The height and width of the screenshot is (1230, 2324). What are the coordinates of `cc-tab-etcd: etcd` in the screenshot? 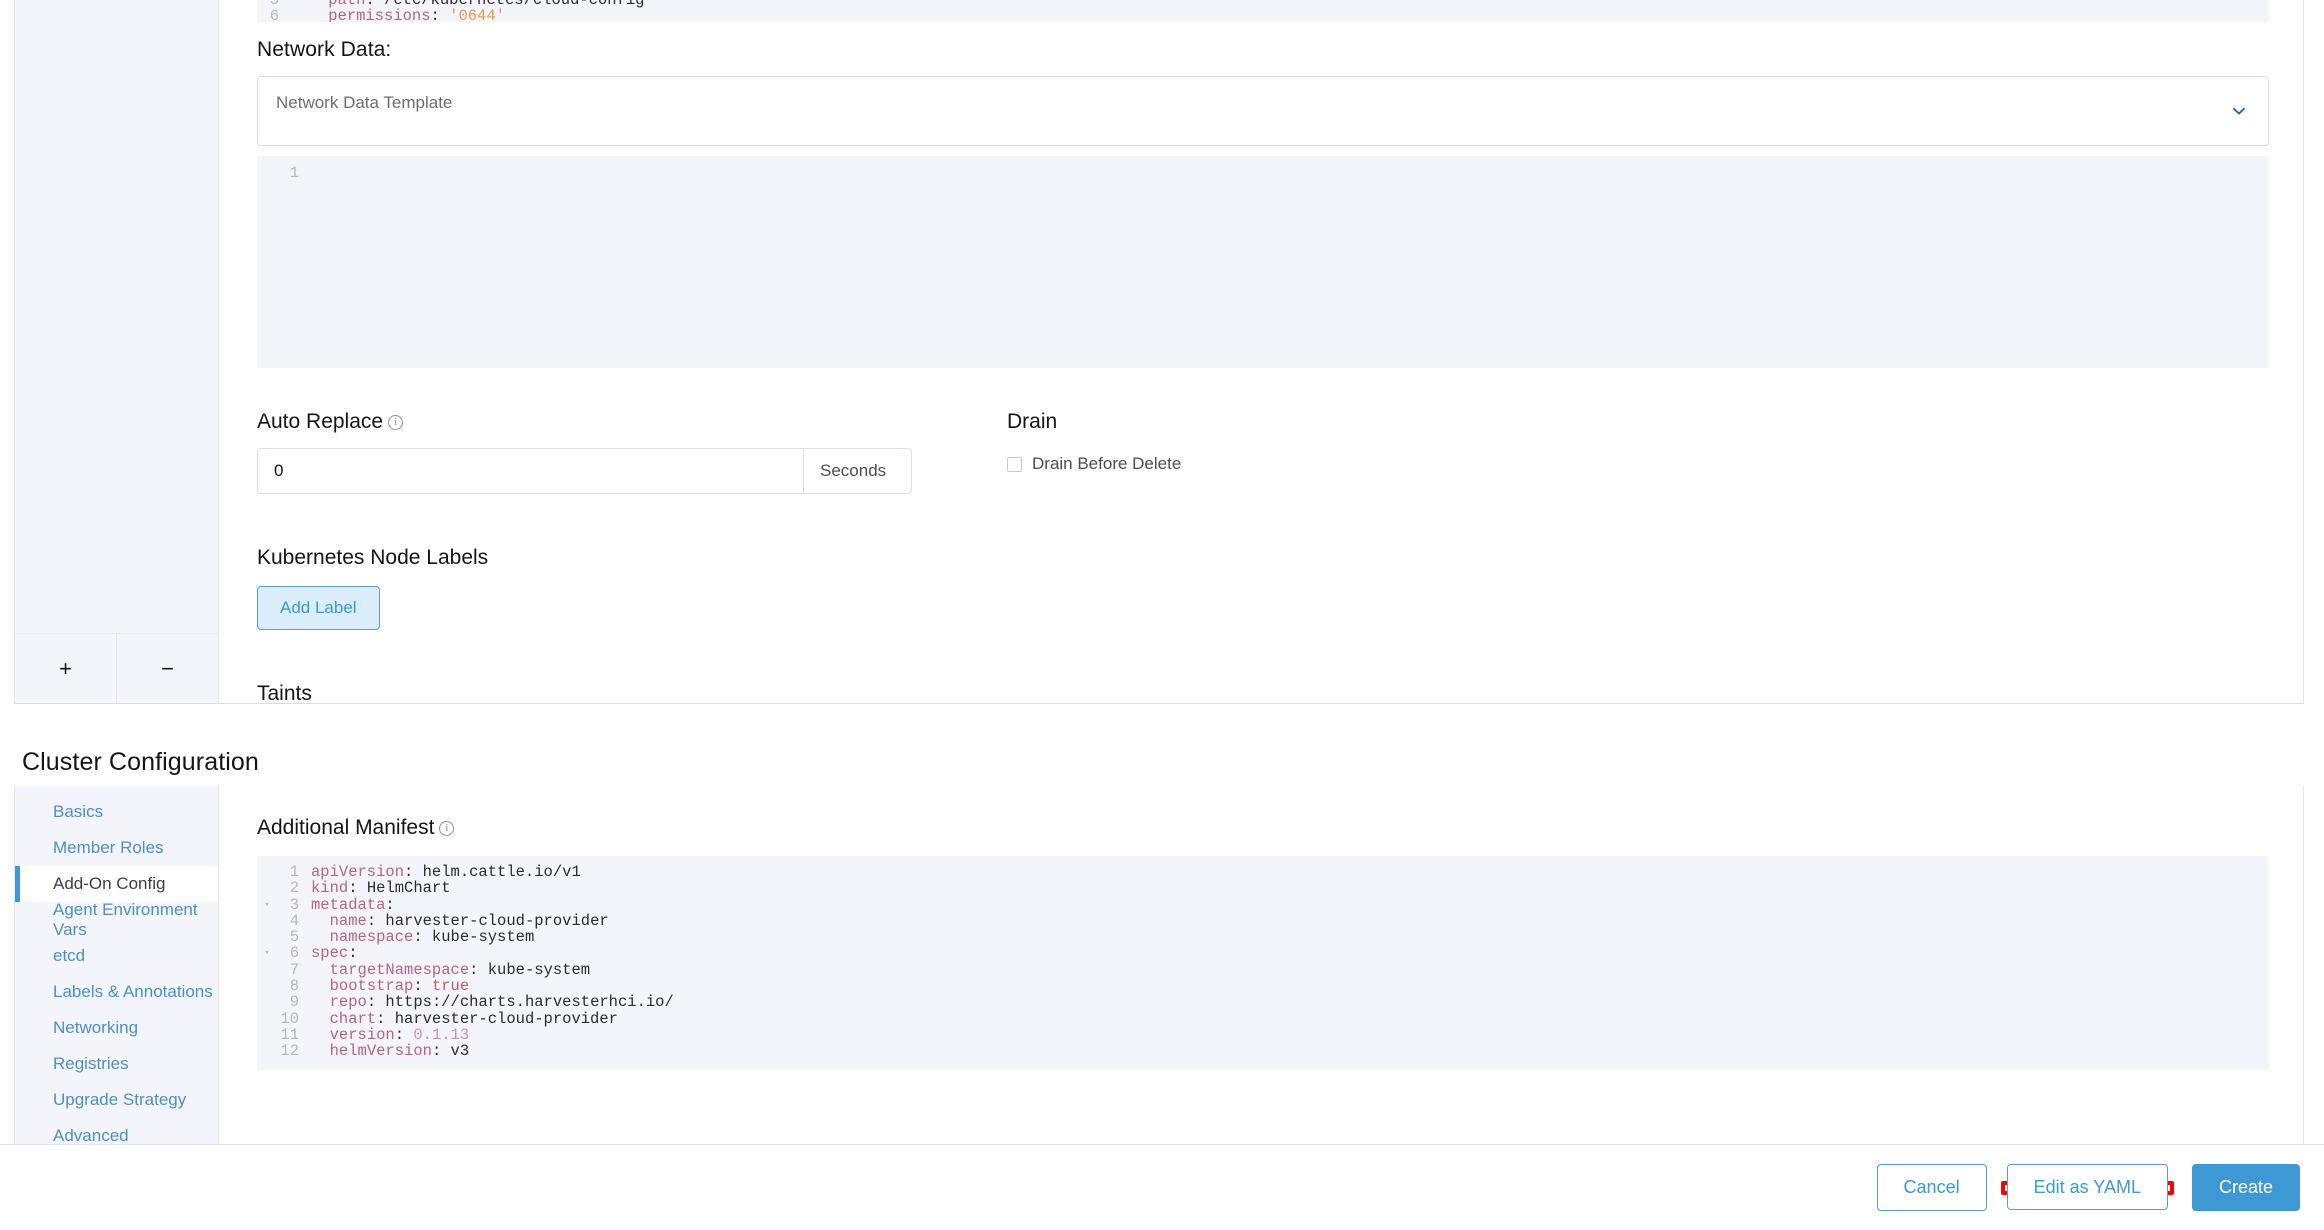 It's located at (116, 956).